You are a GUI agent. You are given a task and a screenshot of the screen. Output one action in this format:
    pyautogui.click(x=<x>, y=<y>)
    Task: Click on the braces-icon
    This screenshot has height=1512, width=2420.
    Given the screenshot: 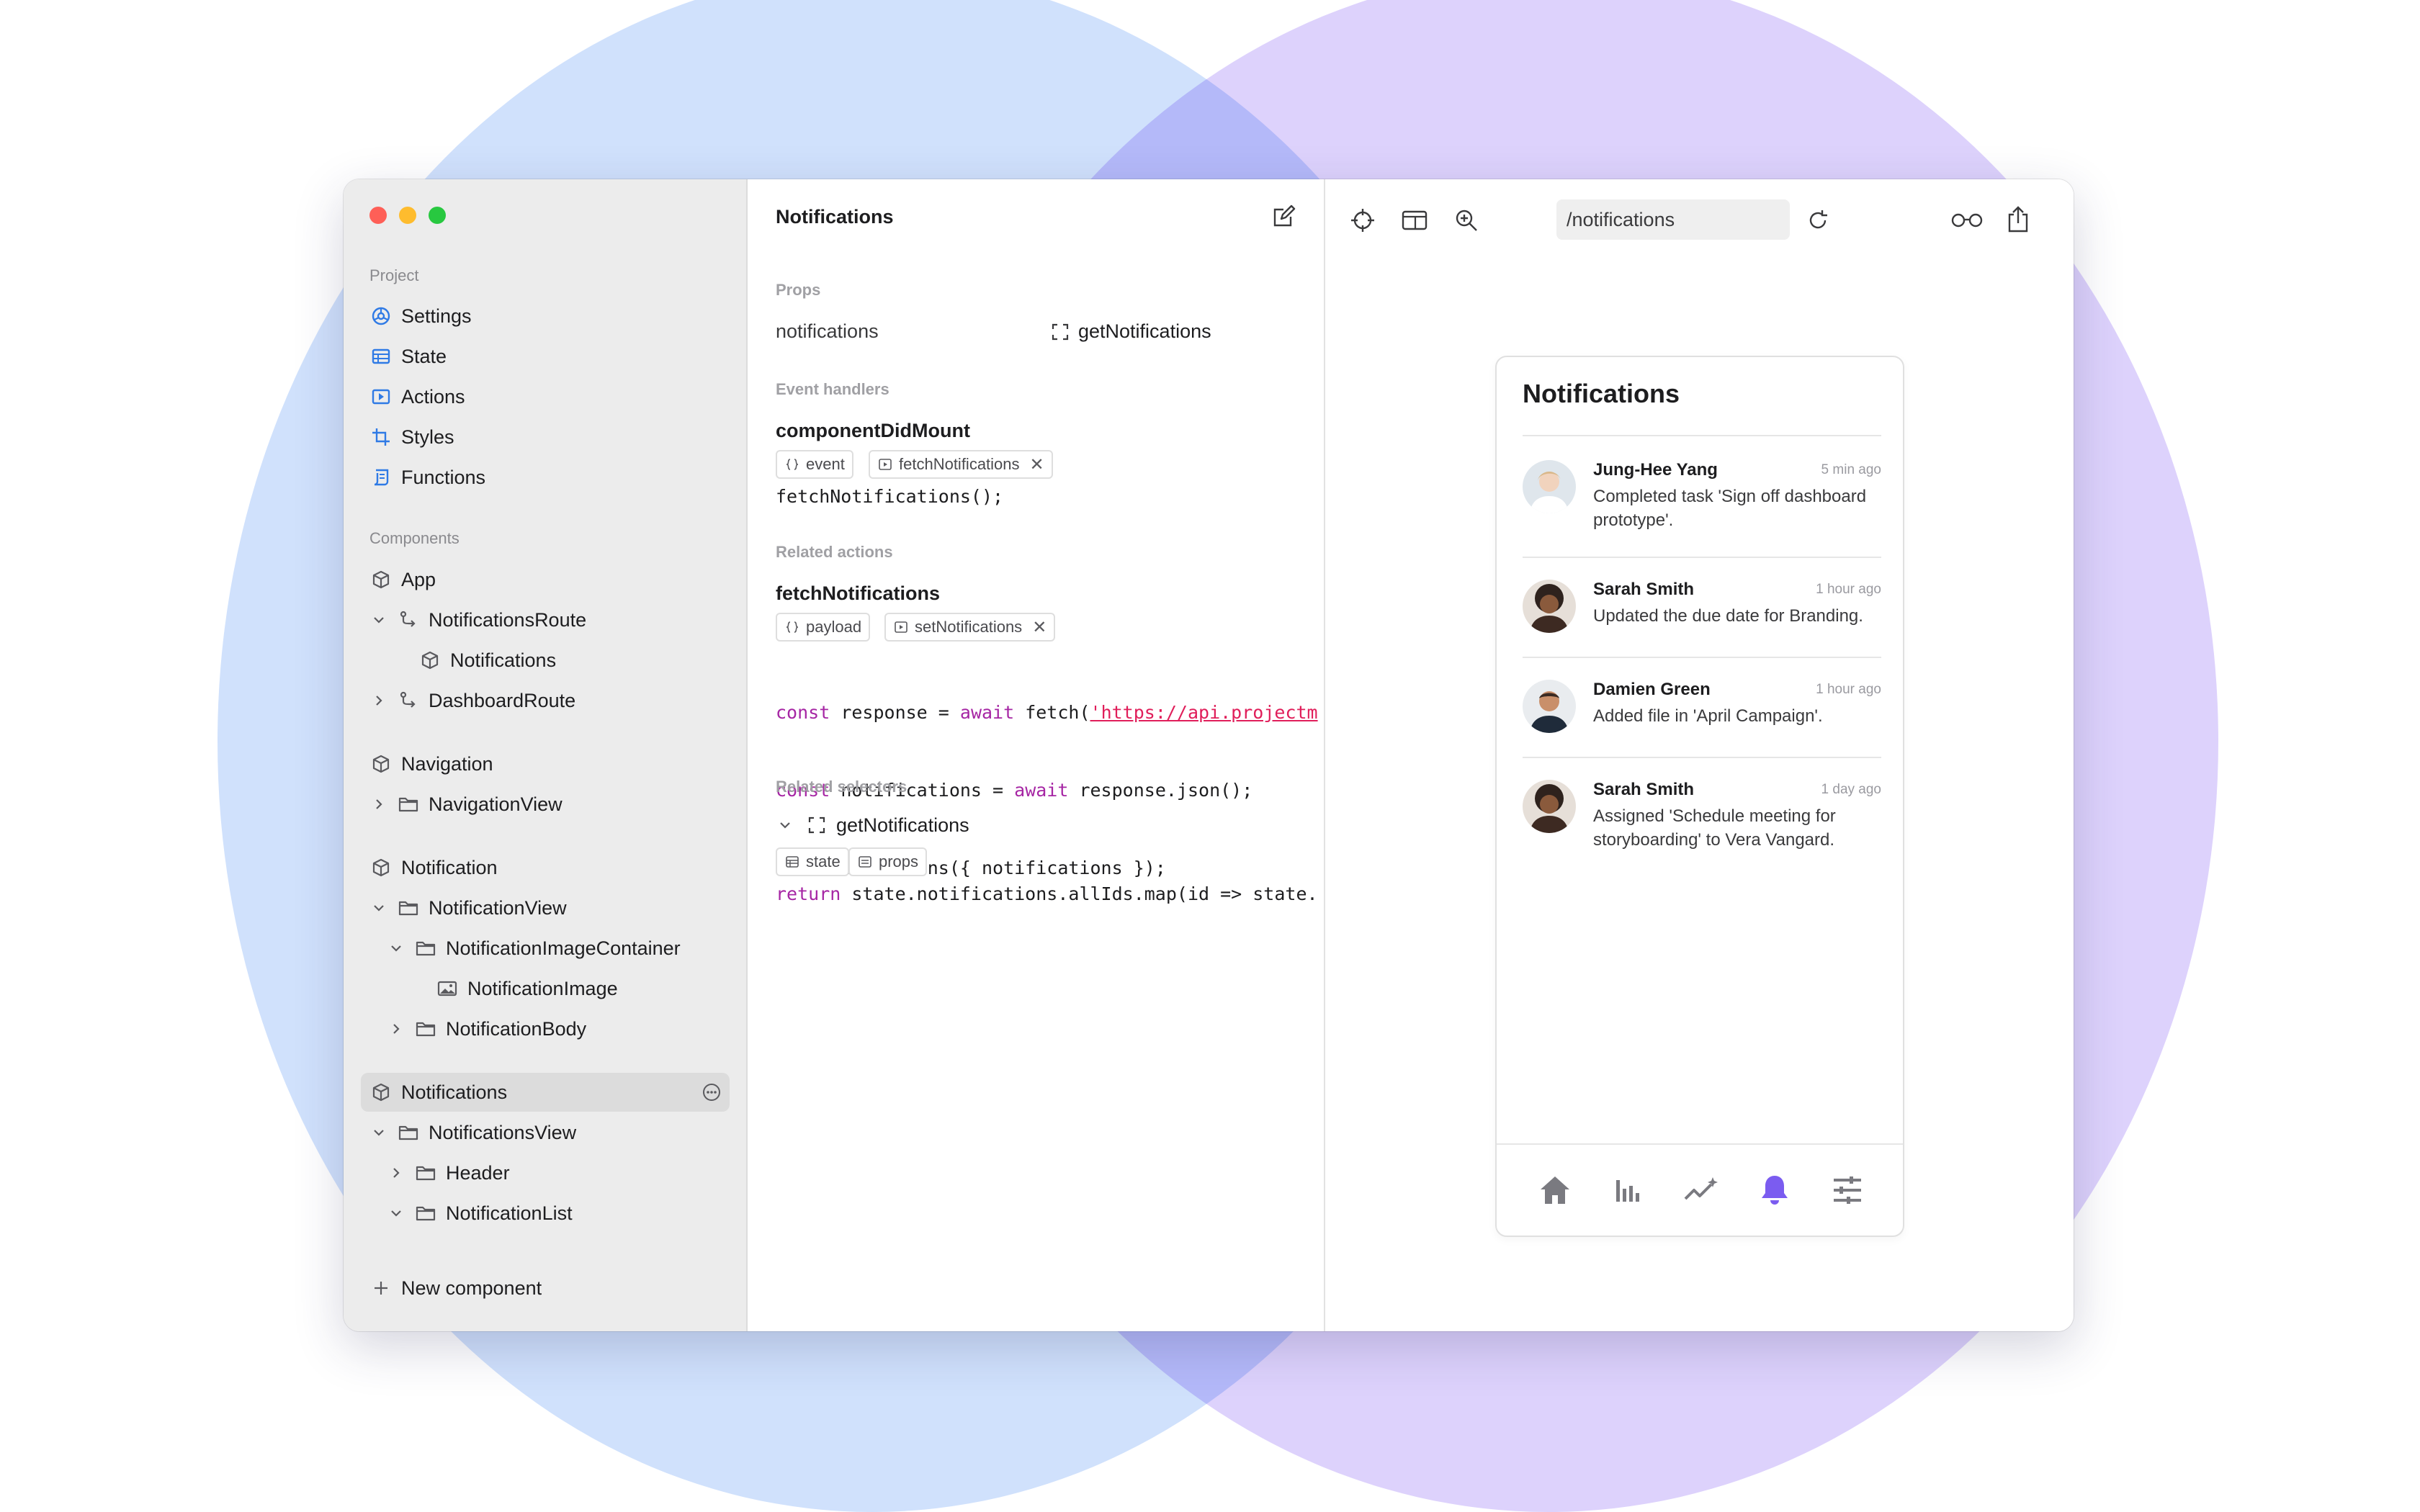 What is the action you would take?
    pyautogui.click(x=792, y=627)
    